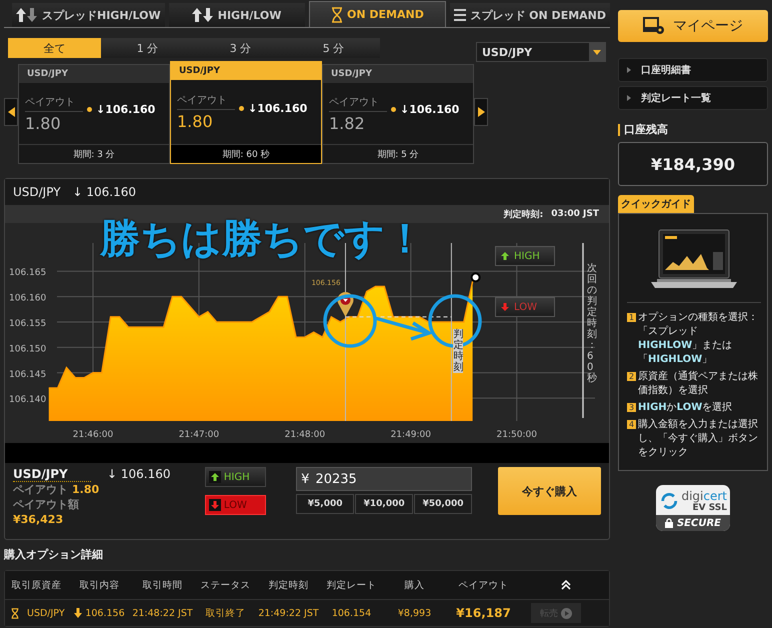  I want to click on lock-icon, so click(668, 523).